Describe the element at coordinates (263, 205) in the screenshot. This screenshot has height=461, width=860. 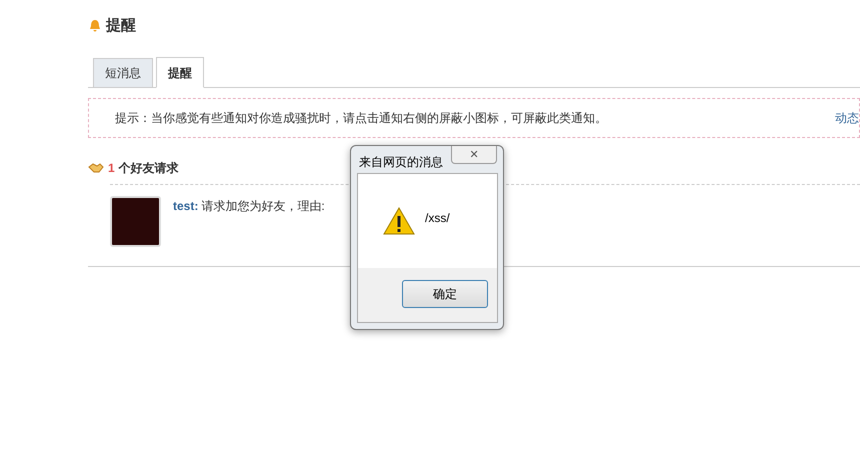
I see `request-message: 请求加您为好友，理由:` at that location.